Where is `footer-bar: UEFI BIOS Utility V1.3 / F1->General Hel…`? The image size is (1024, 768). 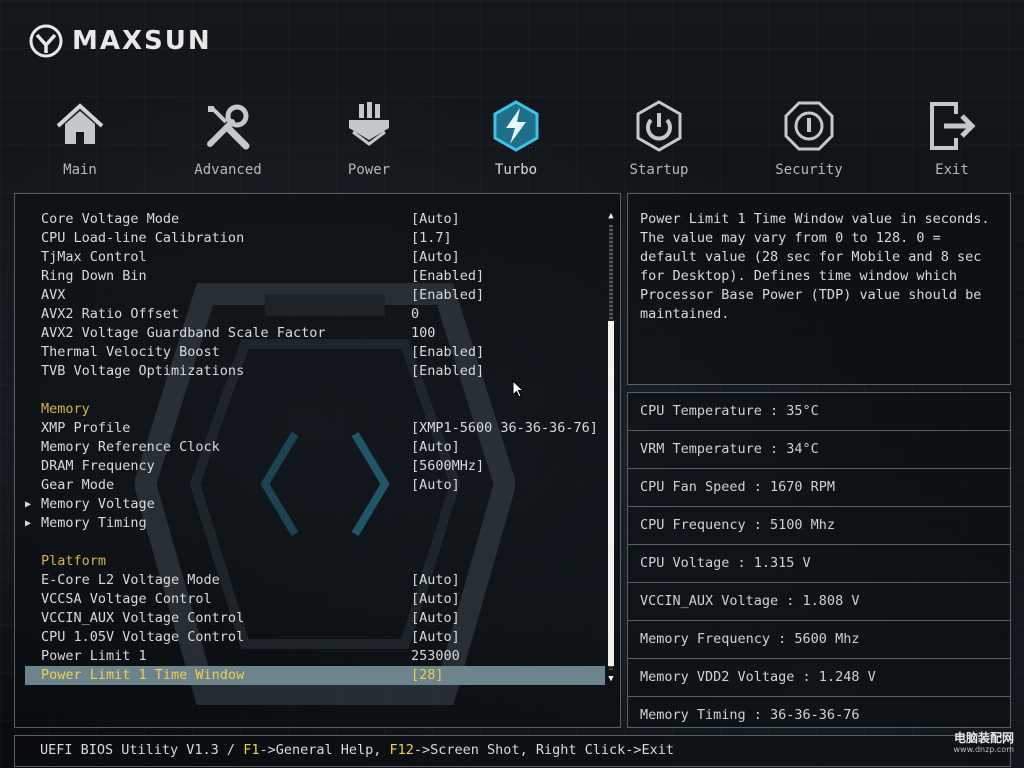 footer-bar: UEFI BIOS Utility V1.3 / F1->General Hel… is located at coordinates (512, 751).